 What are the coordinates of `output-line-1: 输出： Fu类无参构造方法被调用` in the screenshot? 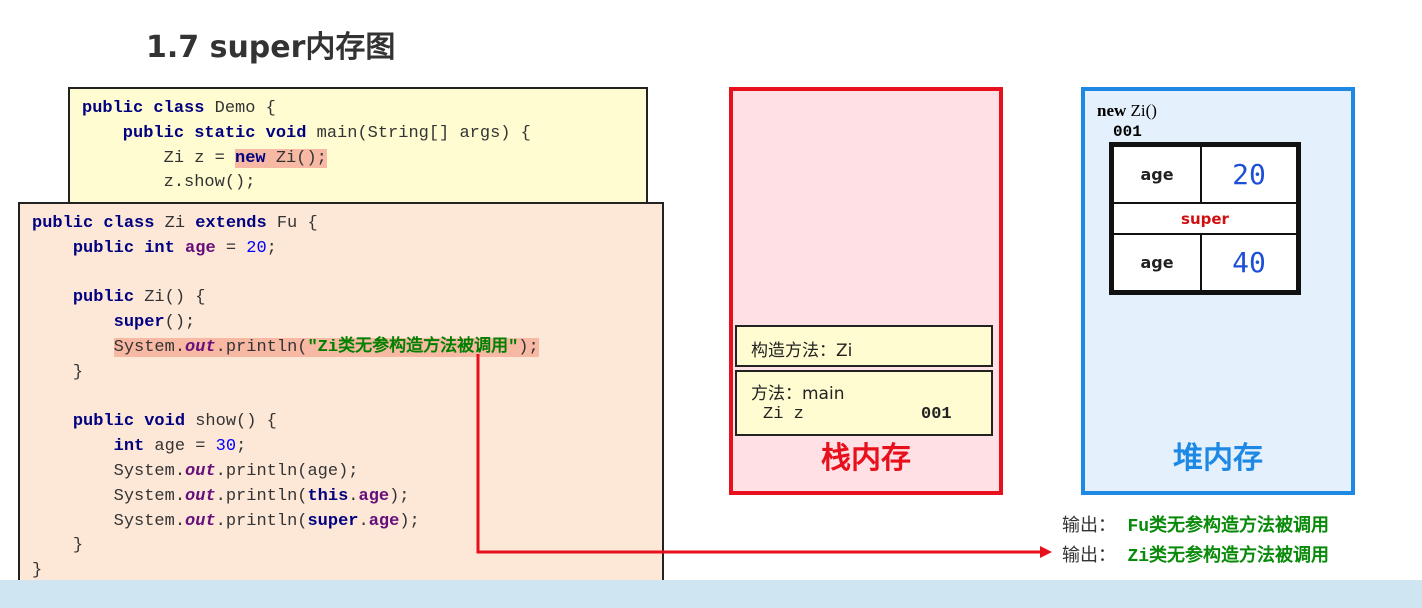 It's located at (1196, 526).